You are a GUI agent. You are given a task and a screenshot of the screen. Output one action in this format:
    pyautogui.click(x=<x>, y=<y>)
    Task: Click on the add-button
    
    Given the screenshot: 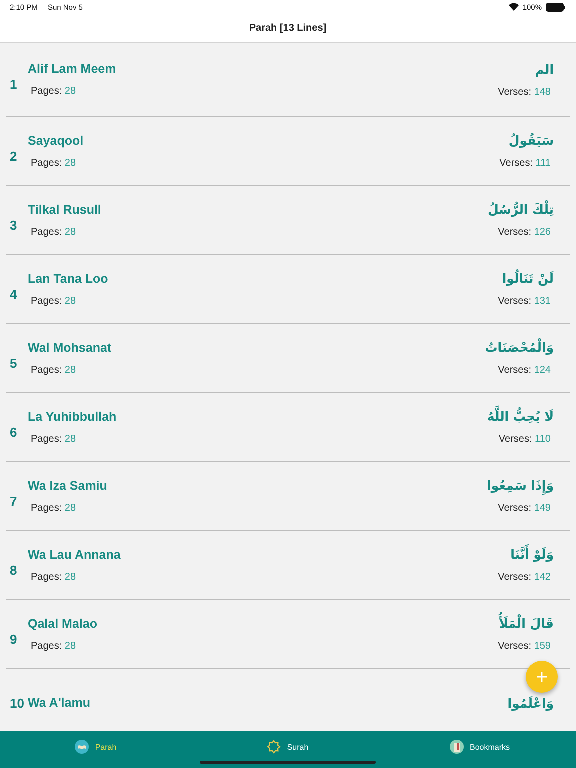 What is the action you would take?
    pyautogui.click(x=542, y=677)
    